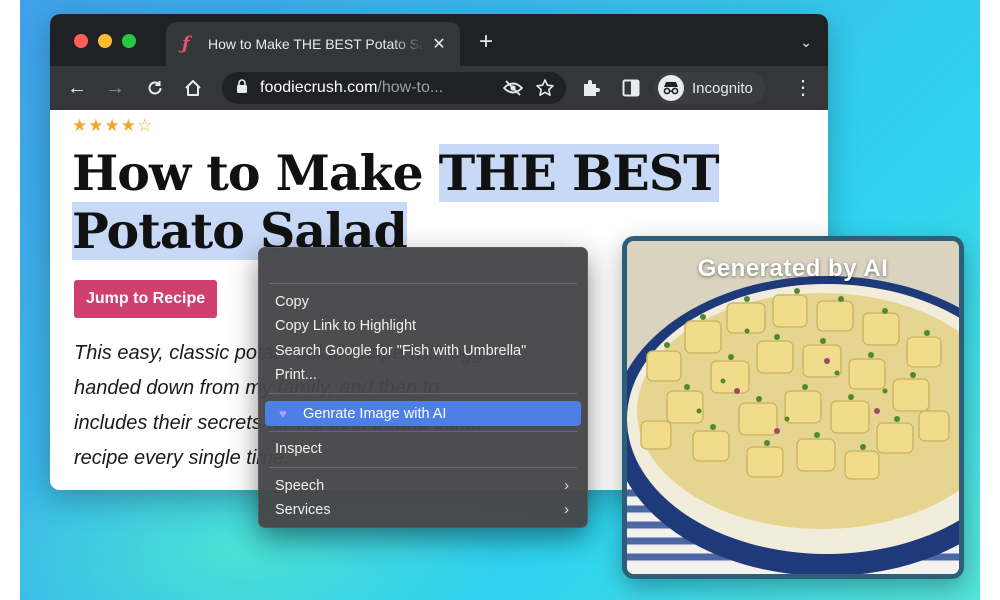  What do you see at coordinates (486, 42) in the screenshot?
I see `new-tab-button: +` at bounding box center [486, 42].